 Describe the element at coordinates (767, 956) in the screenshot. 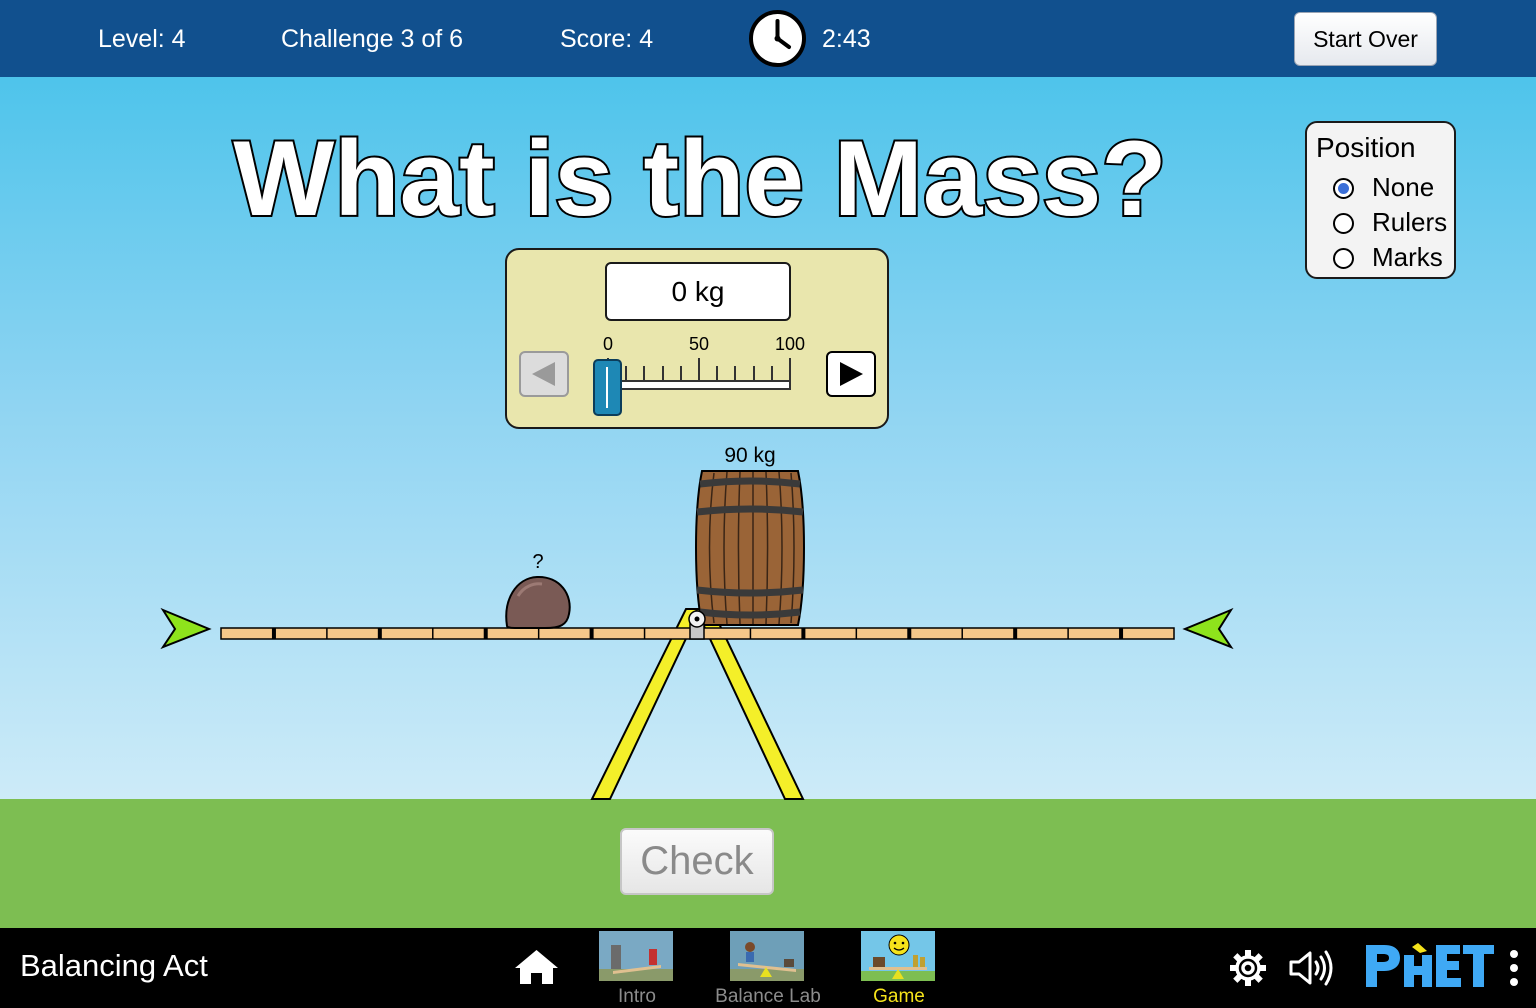

I see `balance-lab-thumbnail` at that location.